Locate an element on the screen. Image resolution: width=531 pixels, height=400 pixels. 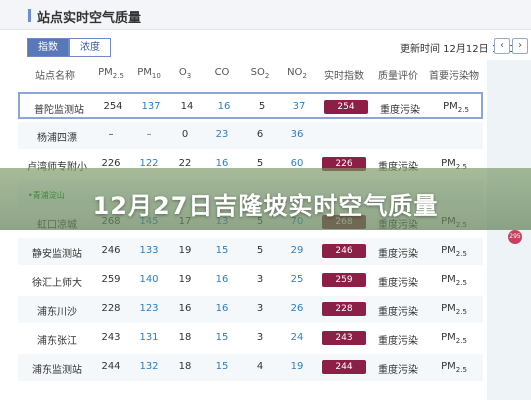
title-accent-bar is located at coordinates (29, 15).